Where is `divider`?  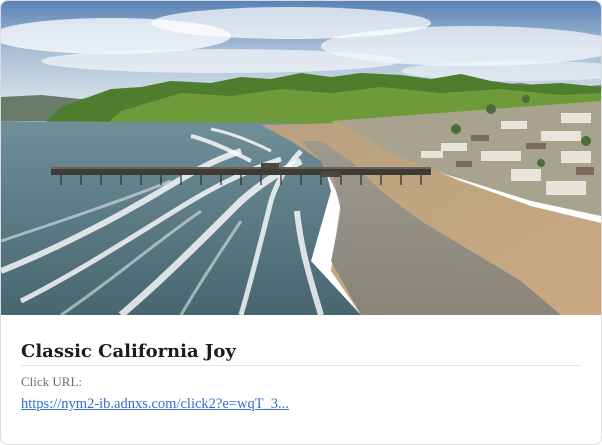
divider is located at coordinates (301, 365).